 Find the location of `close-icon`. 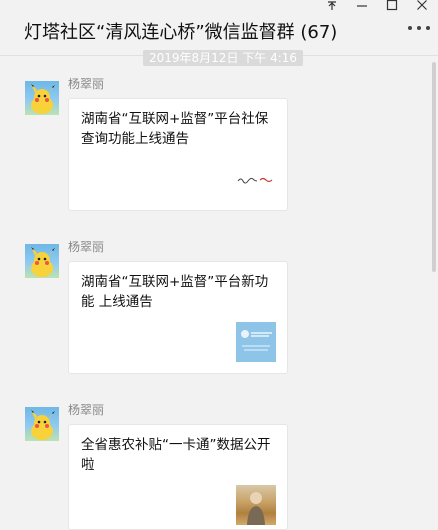

close-icon is located at coordinates (423, 5).